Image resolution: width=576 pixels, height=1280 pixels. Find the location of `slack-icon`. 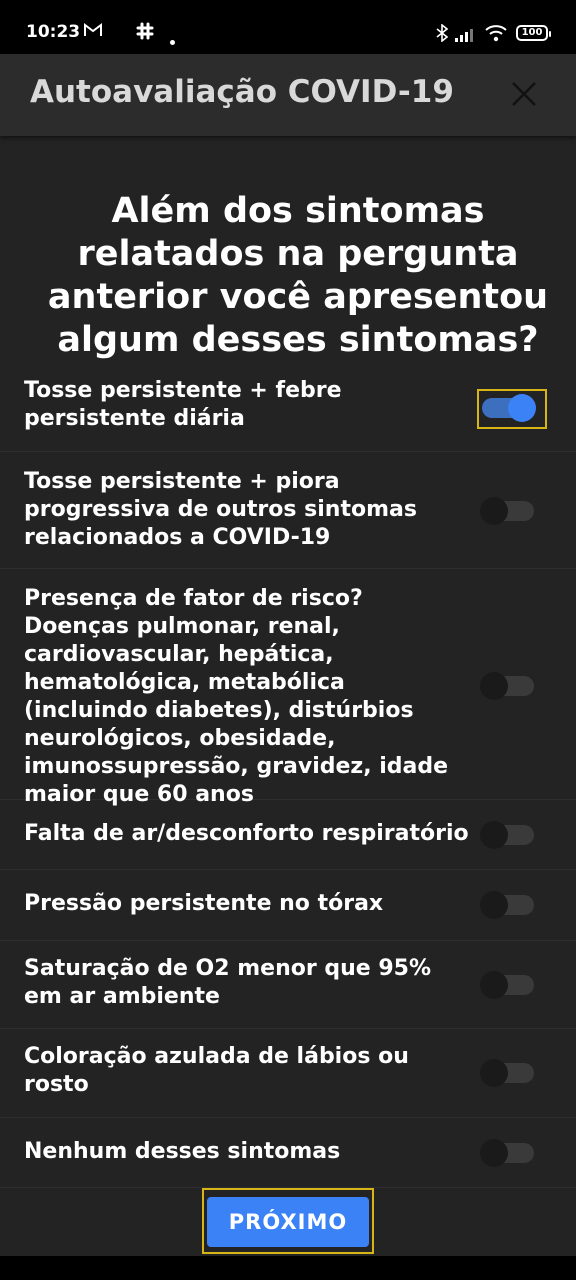

slack-icon is located at coordinates (145, 33).